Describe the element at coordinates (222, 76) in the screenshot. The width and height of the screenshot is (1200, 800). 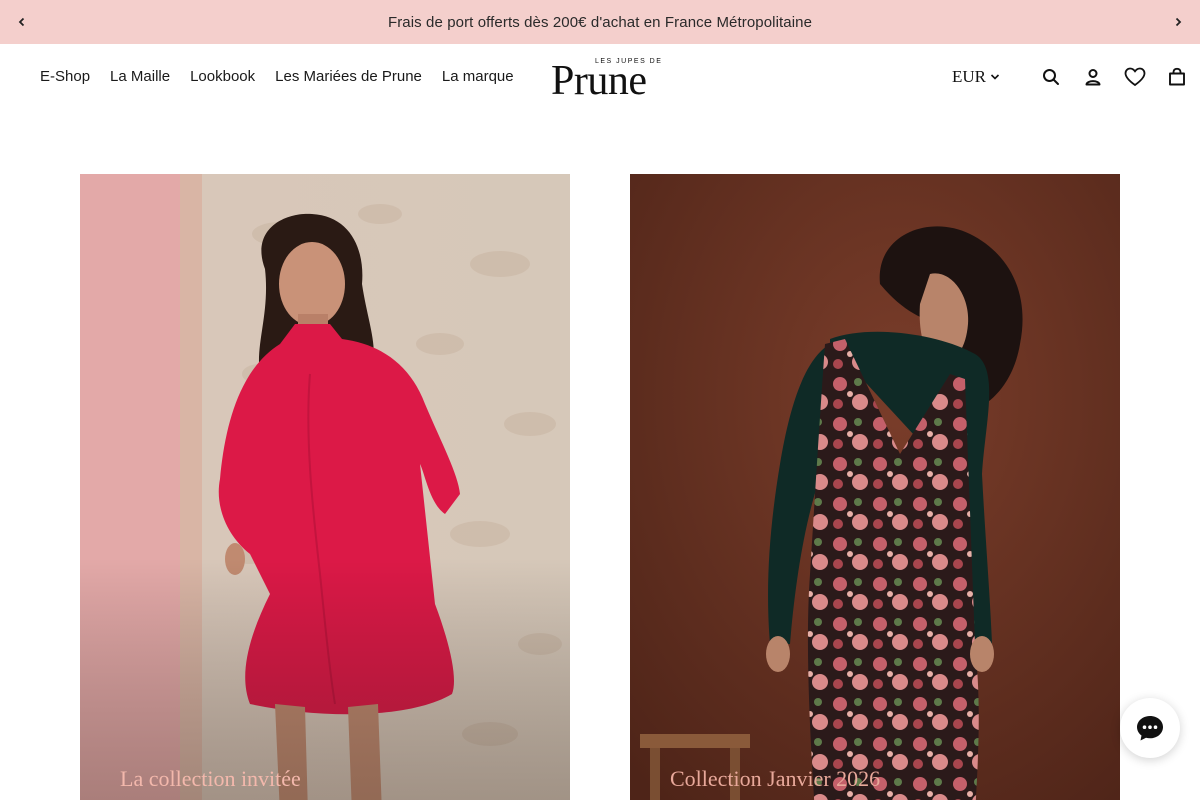
I see `nav-item-lookbook: Lookbook` at that location.